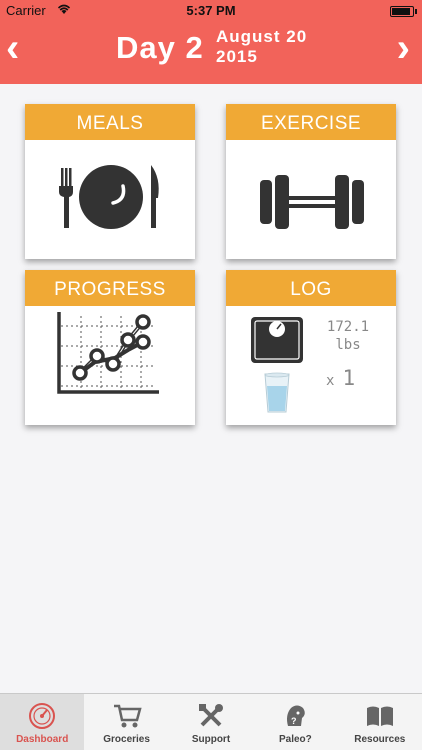 The image size is (422, 750). What do you see at coordinates (311, 365) in the screenshot?
I see `log-content: 172.1 lbs x1` at bounding box center [311, 365].